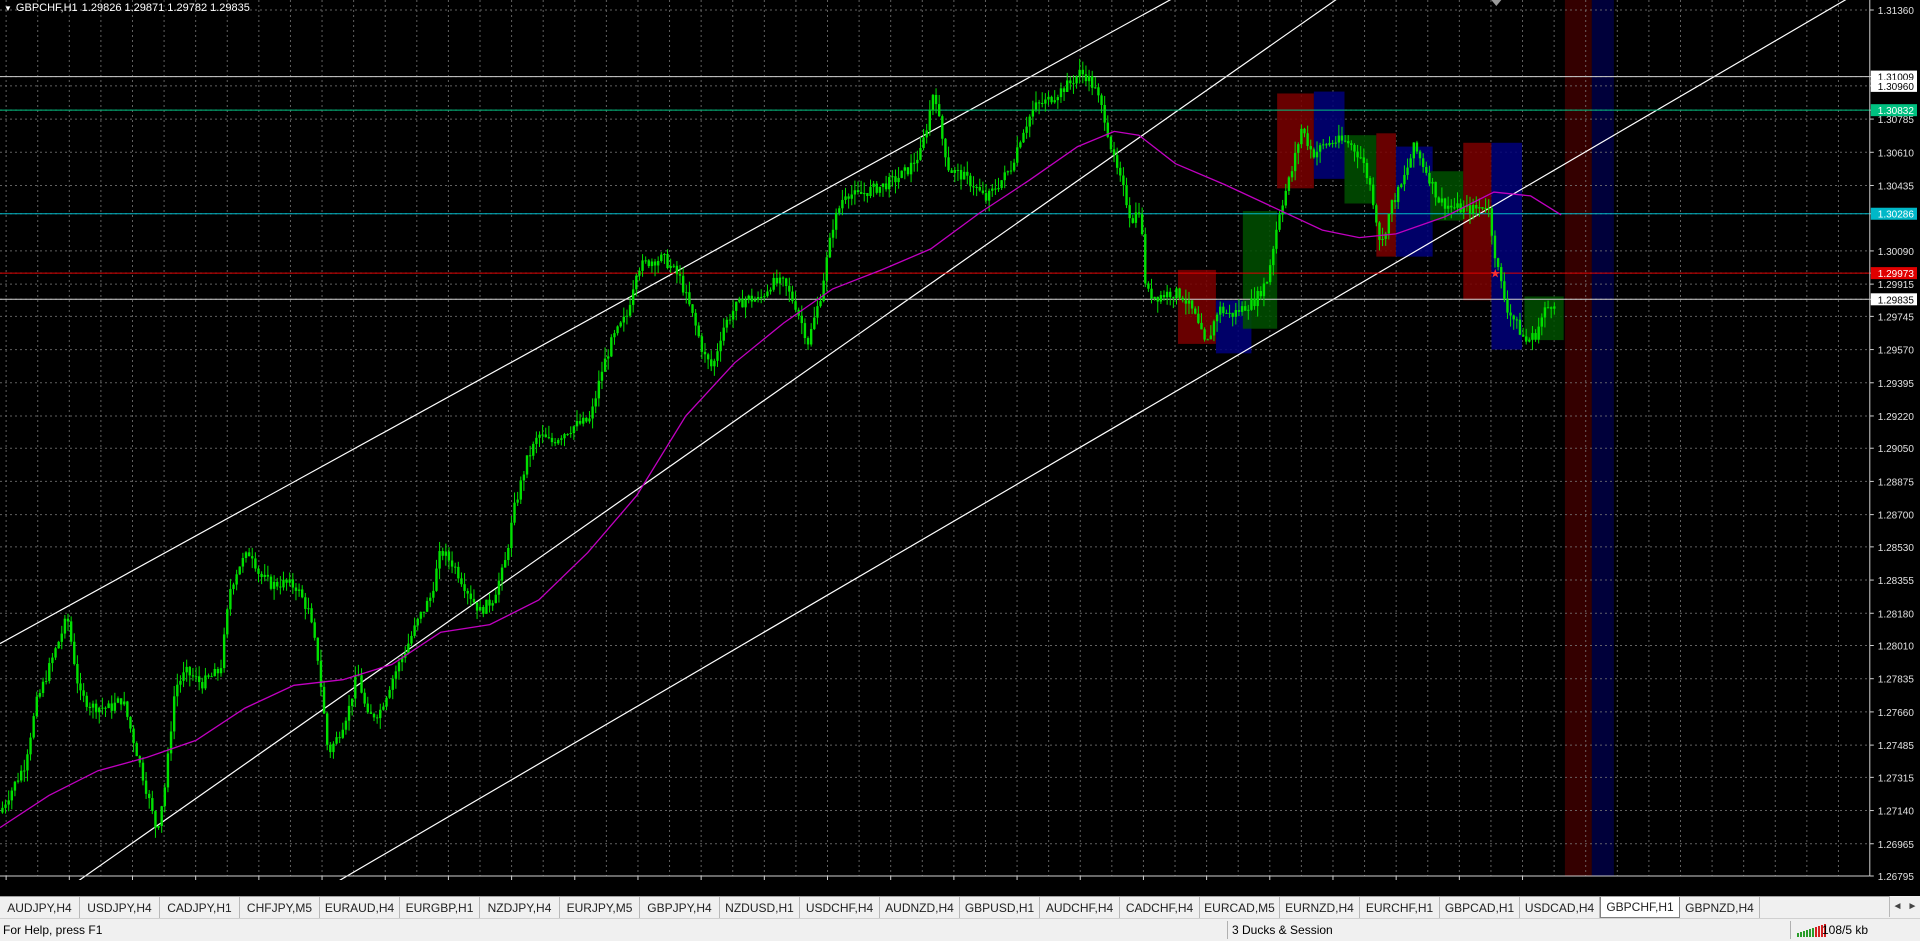  I want to click on price-axis-label: 1.28010, so click(1896, 647).